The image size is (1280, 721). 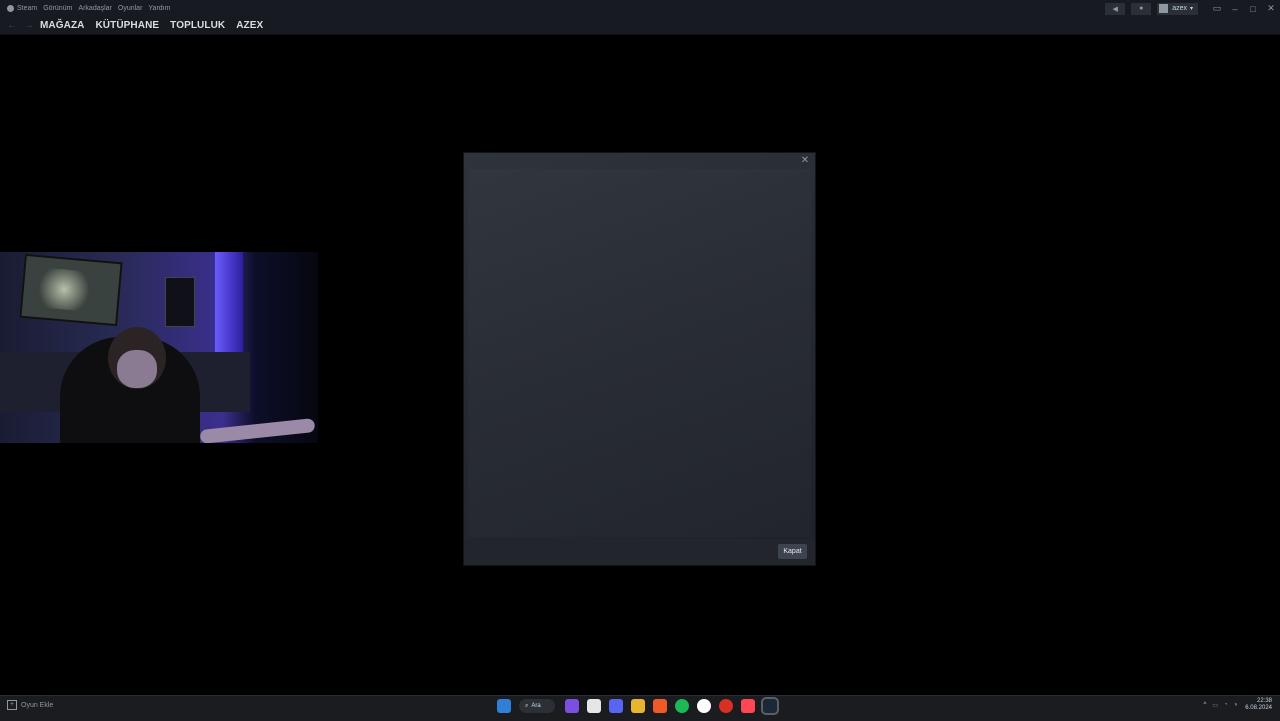 I want to click on tab-store: MAĞAZA, so click(x=62, y=25).